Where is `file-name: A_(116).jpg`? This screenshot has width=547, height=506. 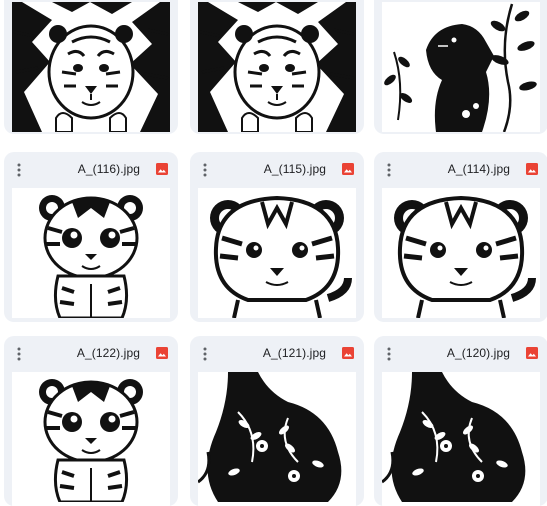 file-name: A_(116).jpg is located at coordinates (108, 169).